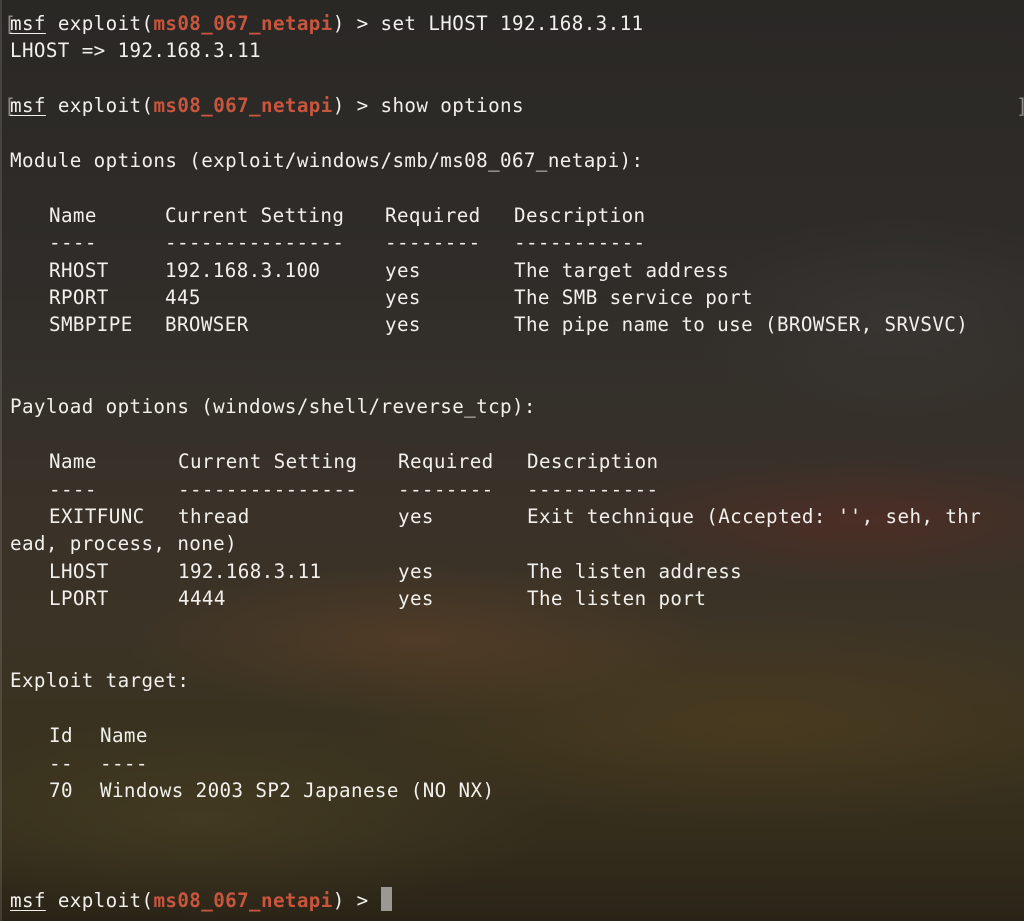  I want to click on option-value: 4444, so click(202, 599).